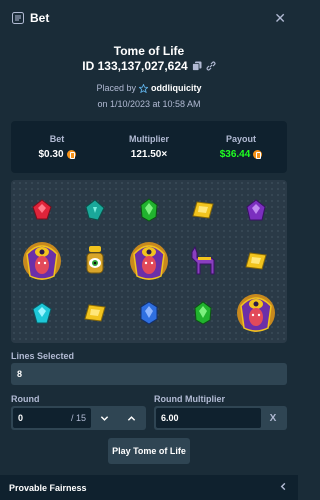 The width and height of the screenshot is (320, 500). I want to click on placed-by-label: Placed by, so click(116, 88).